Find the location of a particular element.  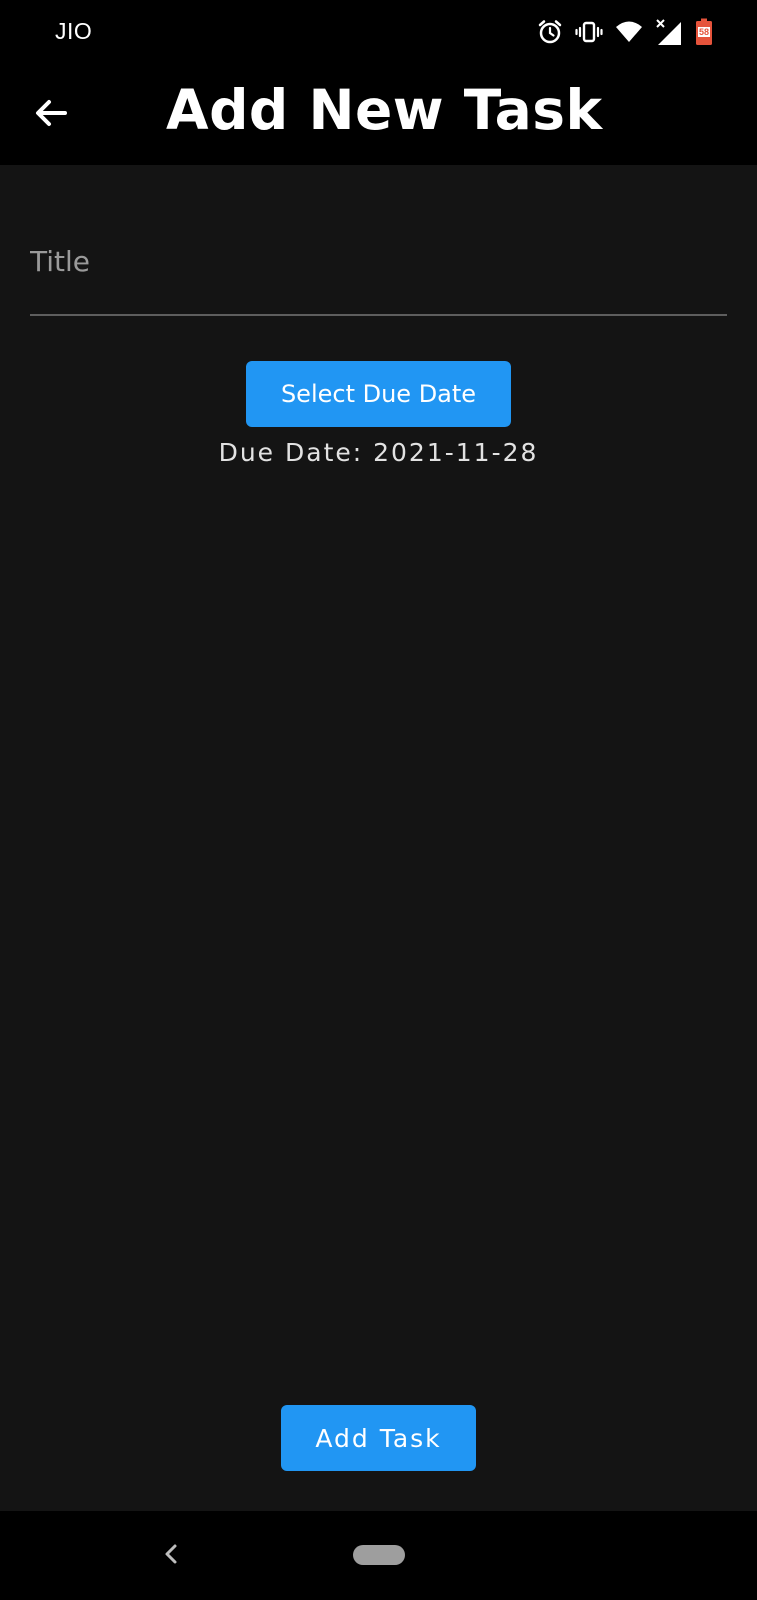

status-bar: JIO 58 is located at coordinates (378, 32).